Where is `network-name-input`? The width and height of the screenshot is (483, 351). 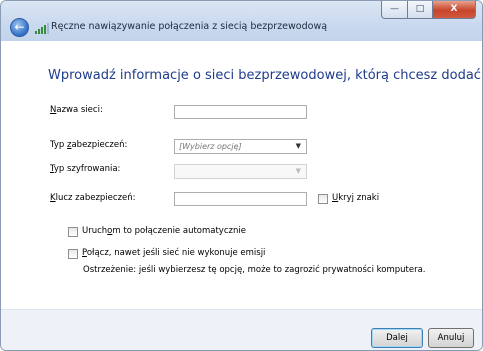 network-name-input is located at coordinates (240, 112).